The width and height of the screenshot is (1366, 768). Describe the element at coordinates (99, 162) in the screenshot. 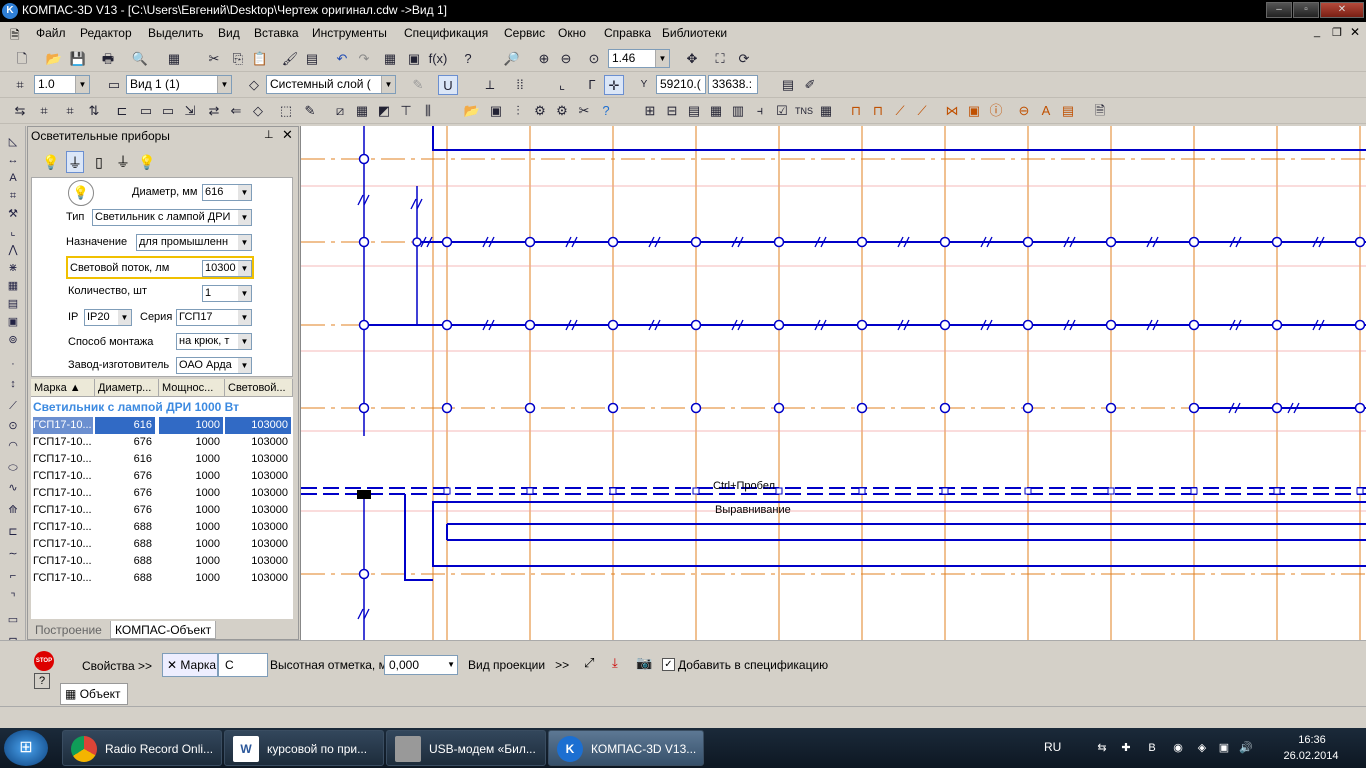

I see `tube-lamp-icon: ▯` at that location.